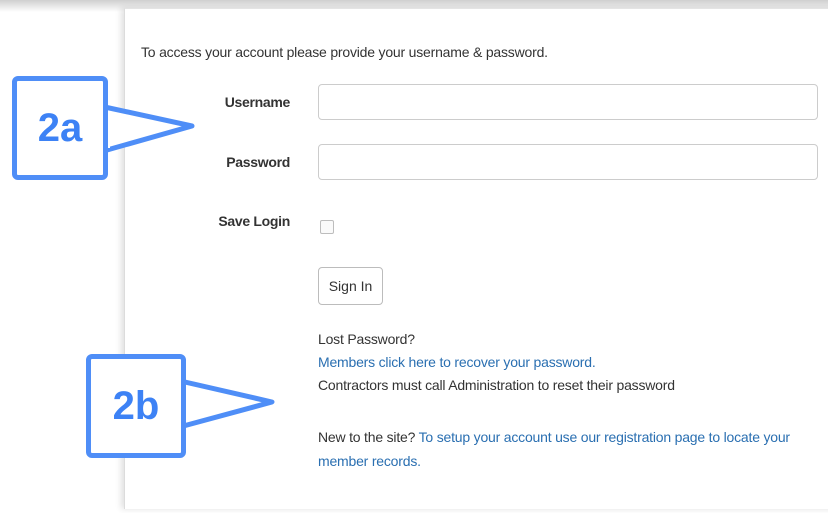  What do you see at coordinates (254, 221) in the screenshot?
I see `save-login-label: Save Login` at bounding box center [254, 221].